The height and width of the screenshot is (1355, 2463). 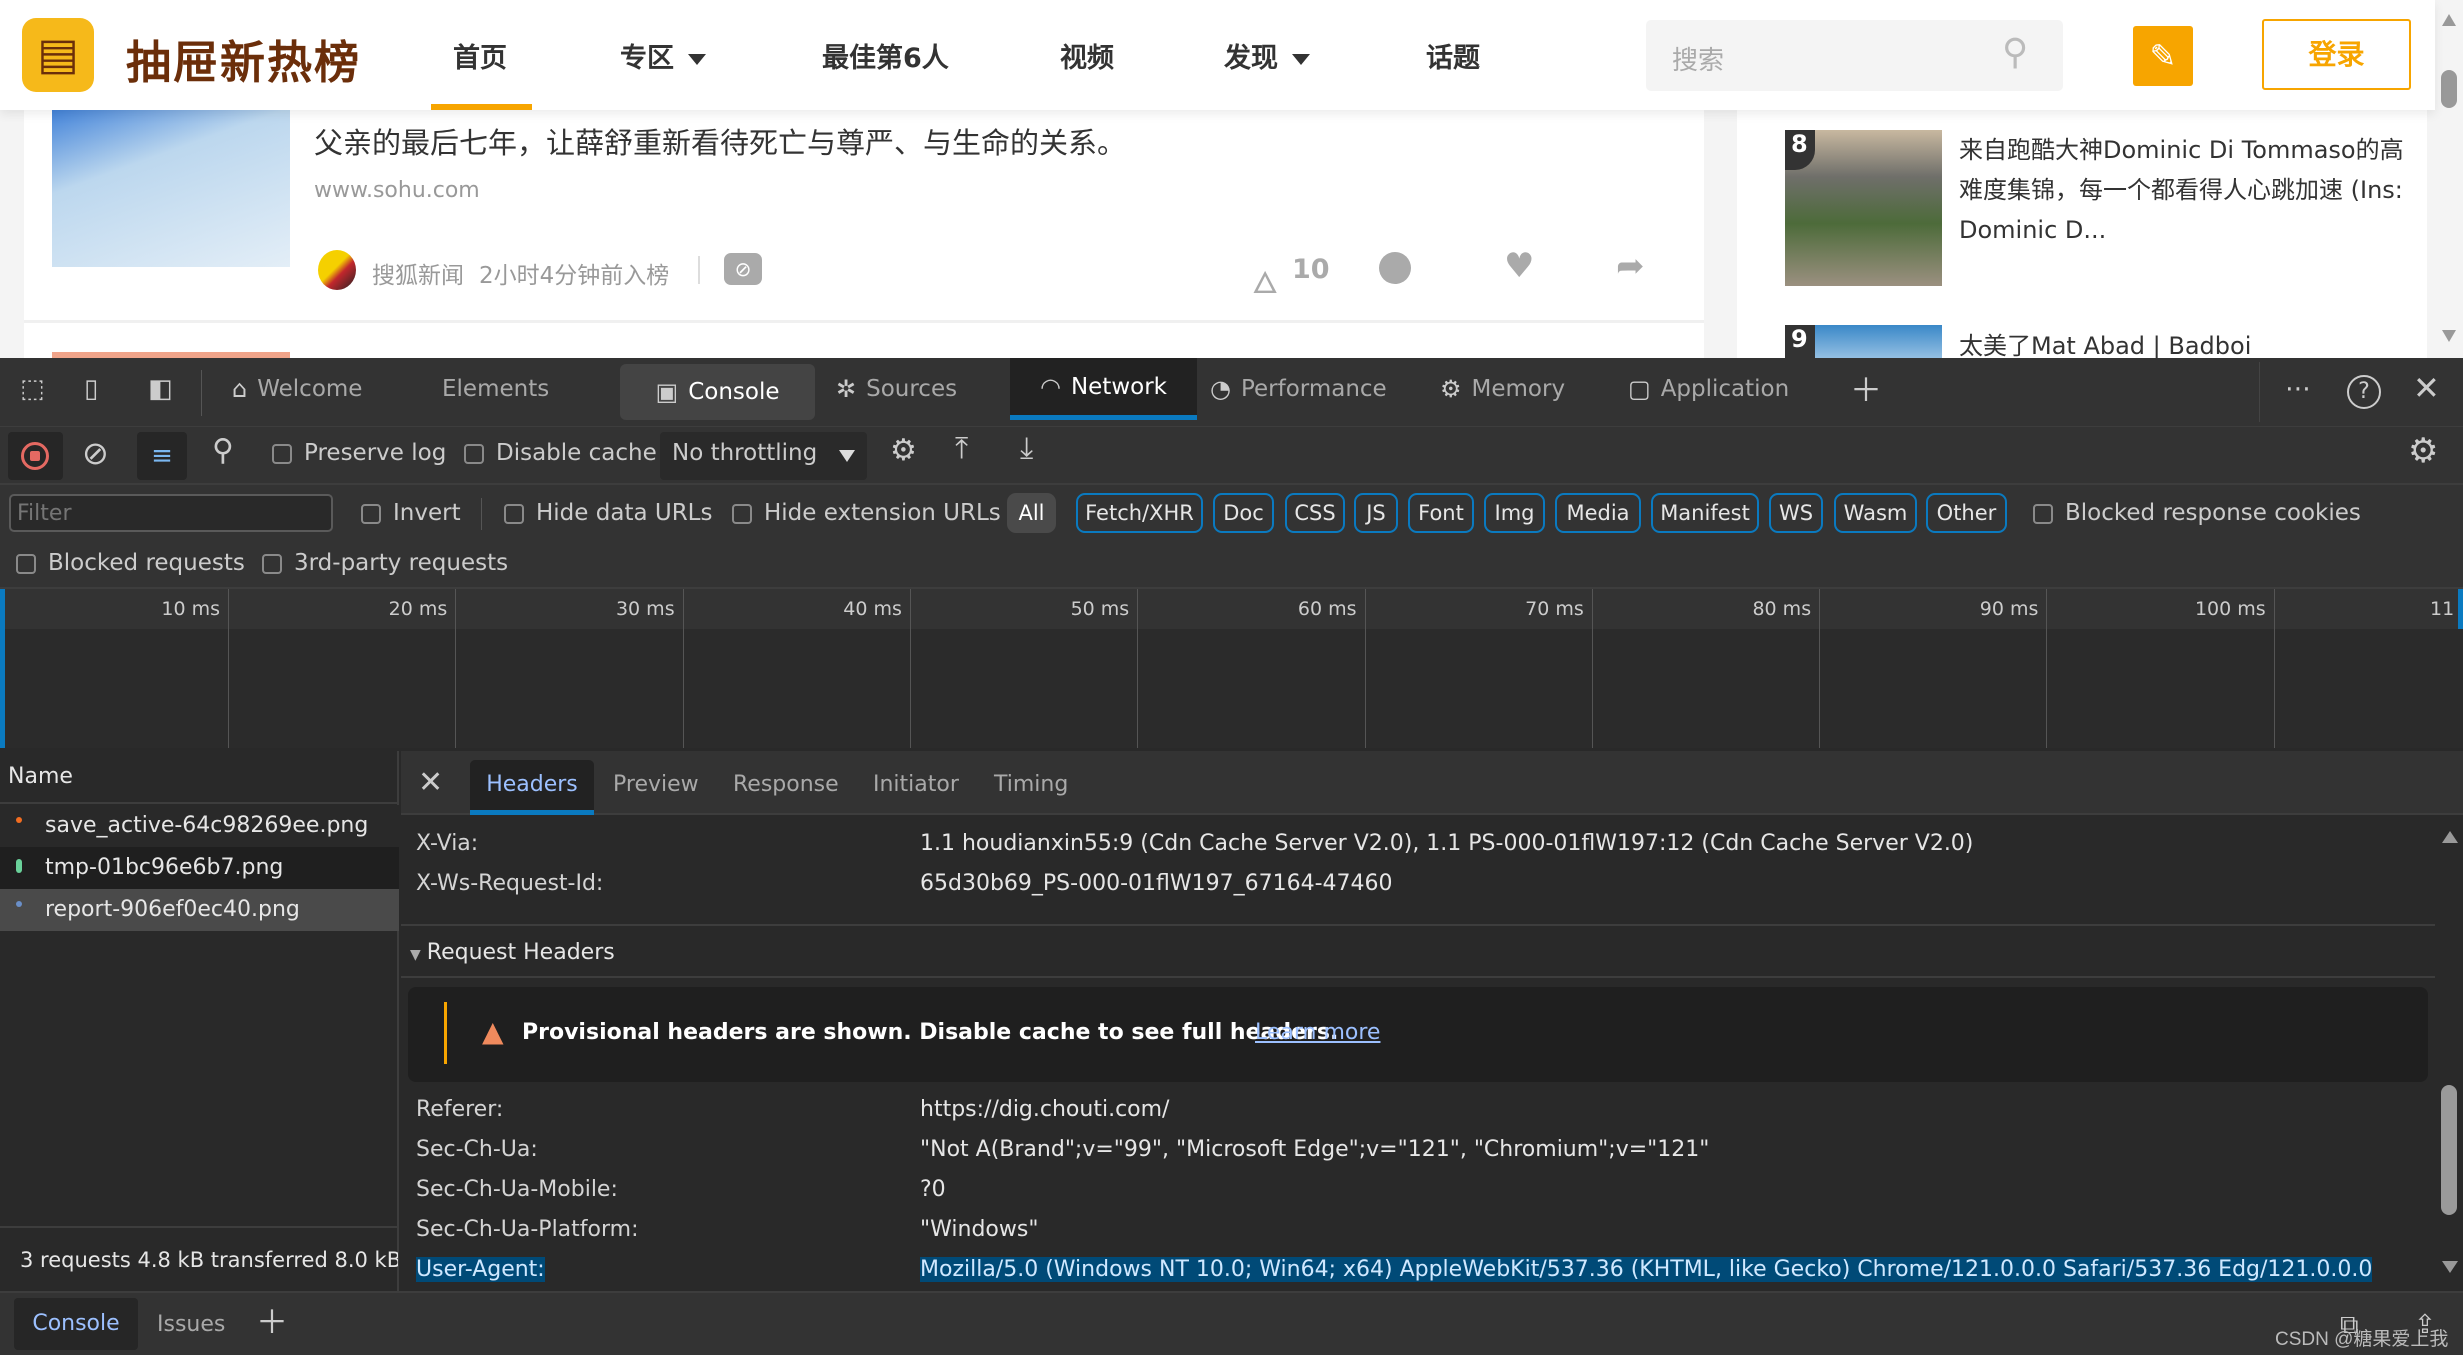 I want to click on article-title: 父亲的最后七年，让薛舒重新看待死亡与尊严、与生命的关系。, so click(x=720, y=141).